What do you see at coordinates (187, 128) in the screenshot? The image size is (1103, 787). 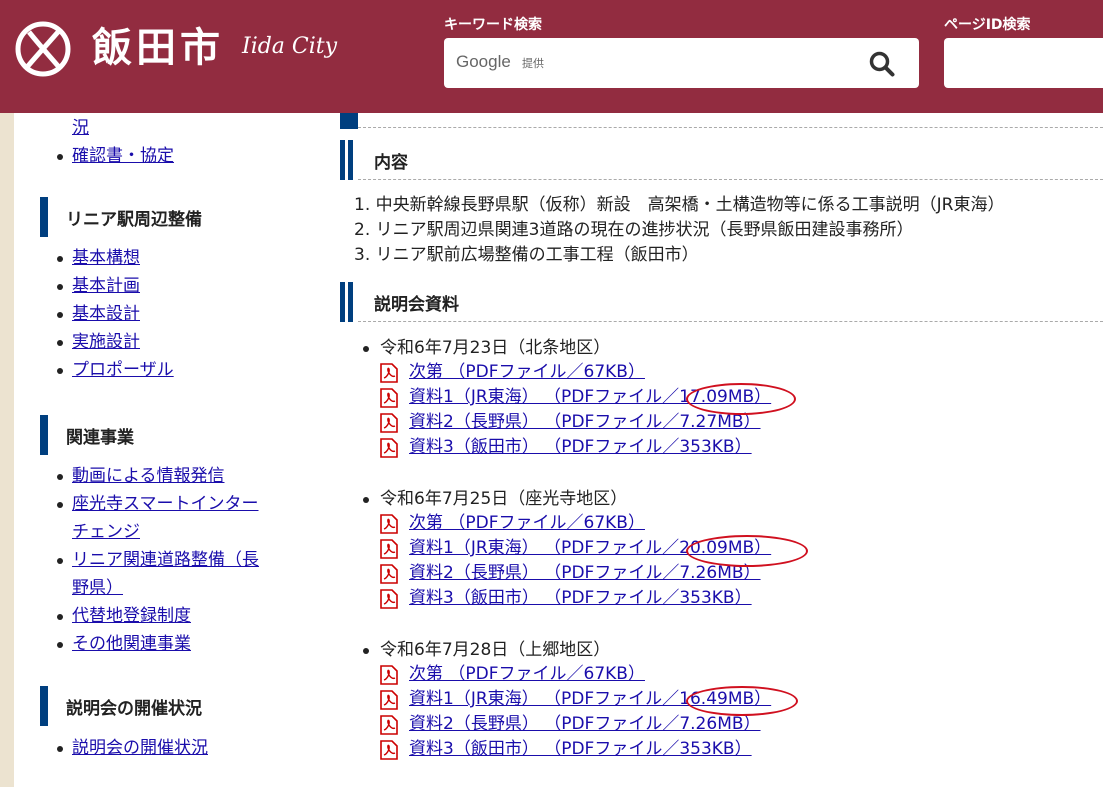 I see `sidebar-item-continued: 況` at bounding box center [187, 128].